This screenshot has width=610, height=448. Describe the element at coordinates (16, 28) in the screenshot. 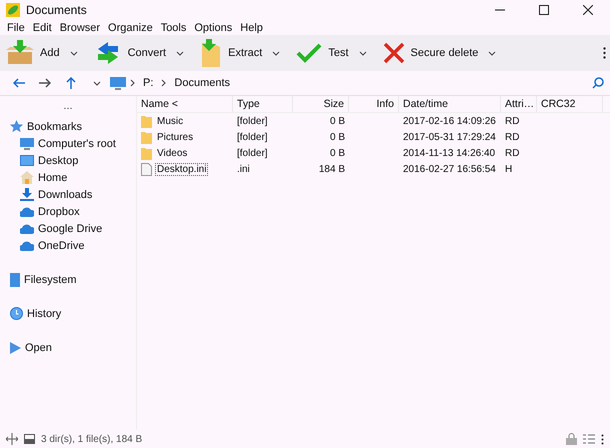

I see `menu-item: File` at that location.